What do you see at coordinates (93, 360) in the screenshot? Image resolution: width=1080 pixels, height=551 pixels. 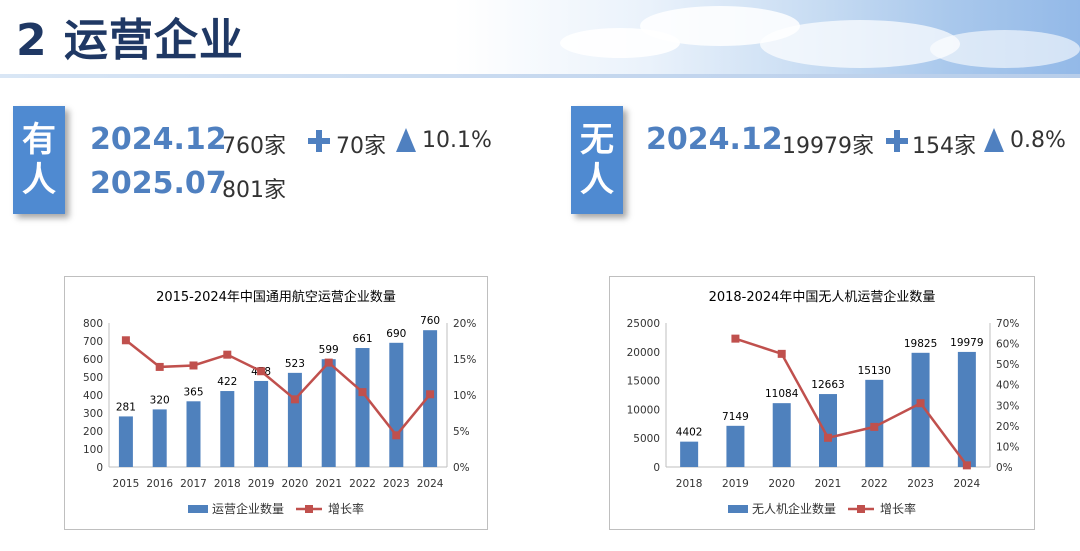 I see `y-tick-label: 600` at bounding box center [93, 360].